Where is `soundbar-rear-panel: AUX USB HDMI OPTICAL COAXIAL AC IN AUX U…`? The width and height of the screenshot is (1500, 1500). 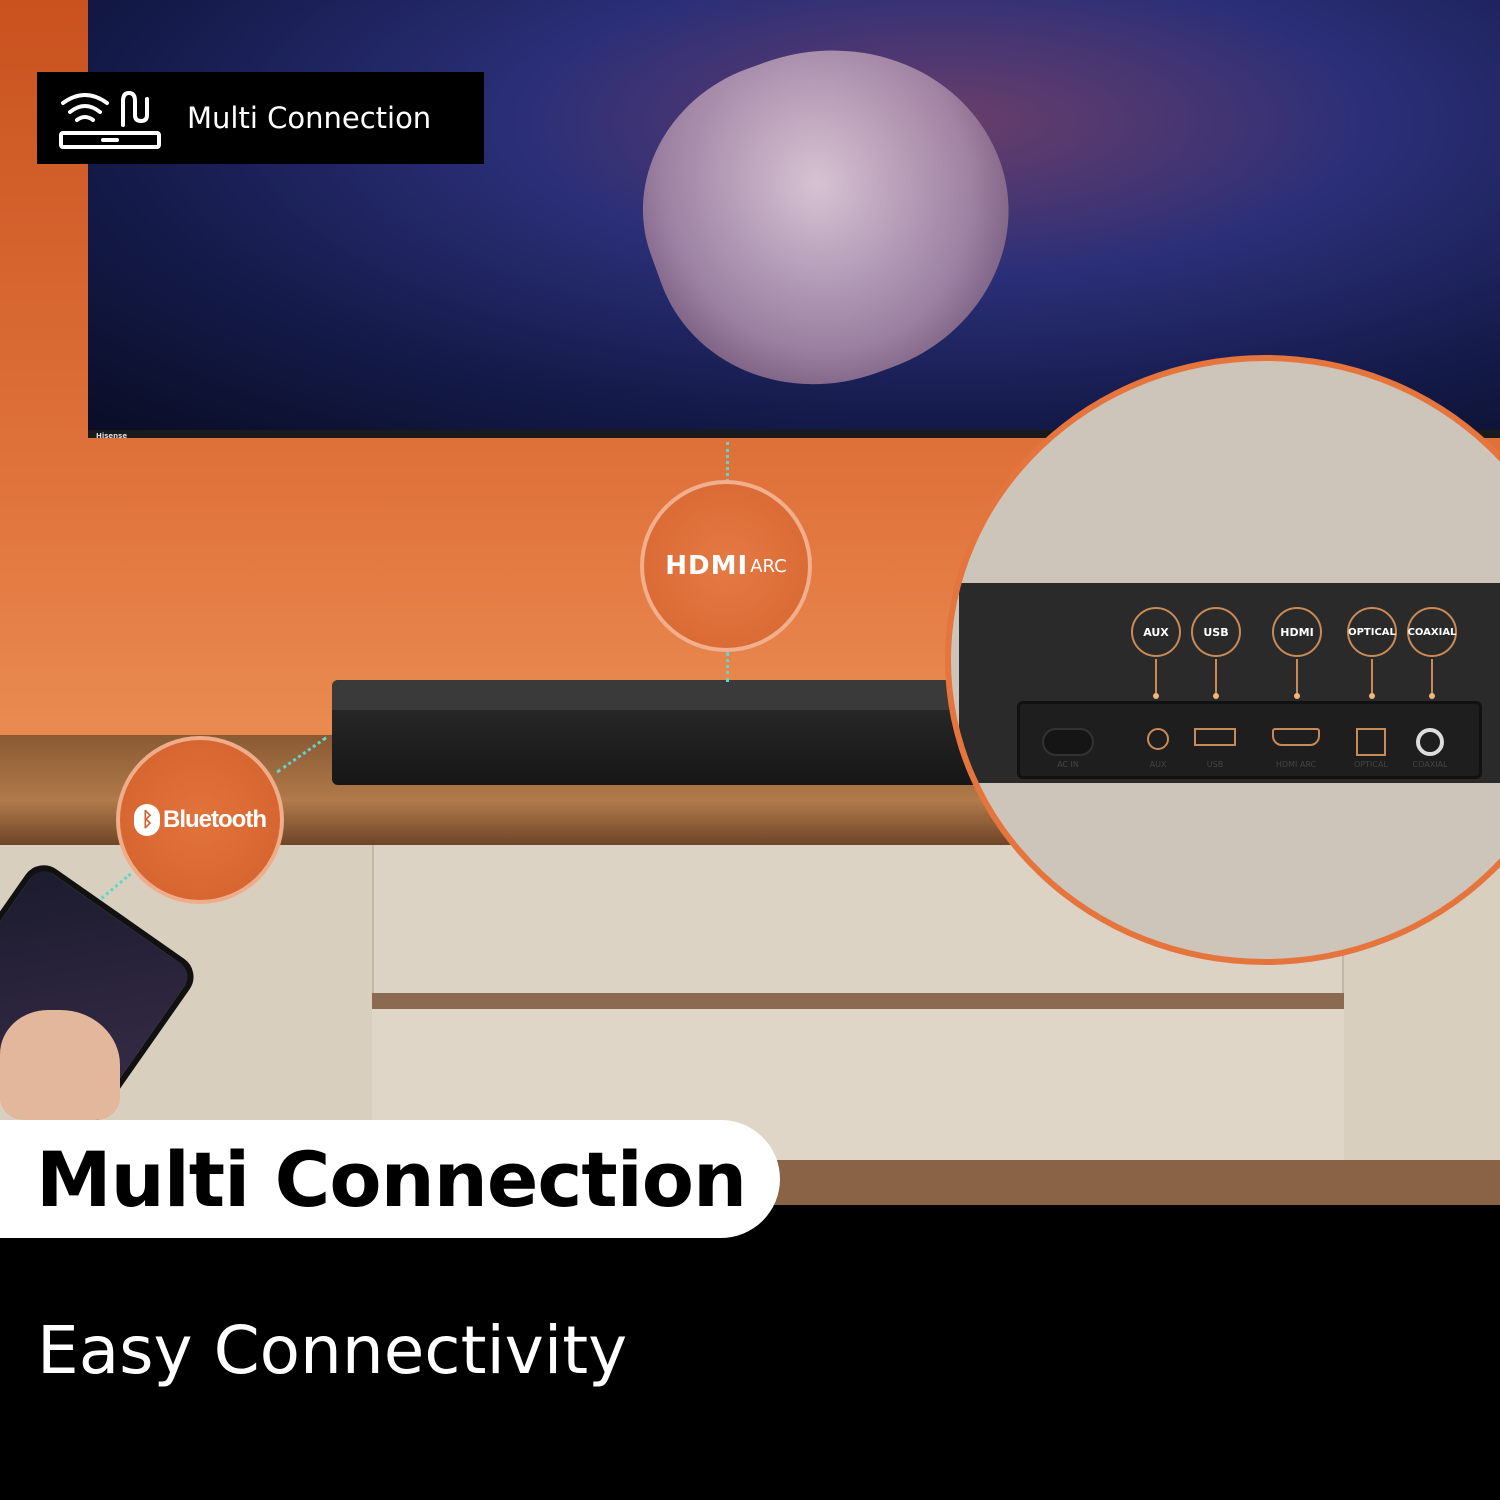
soundbar-rear-panel: AUX USB HDMI OPTICAL COAXIAL AC IN AUX U… is located at coordinates (1229, 683).